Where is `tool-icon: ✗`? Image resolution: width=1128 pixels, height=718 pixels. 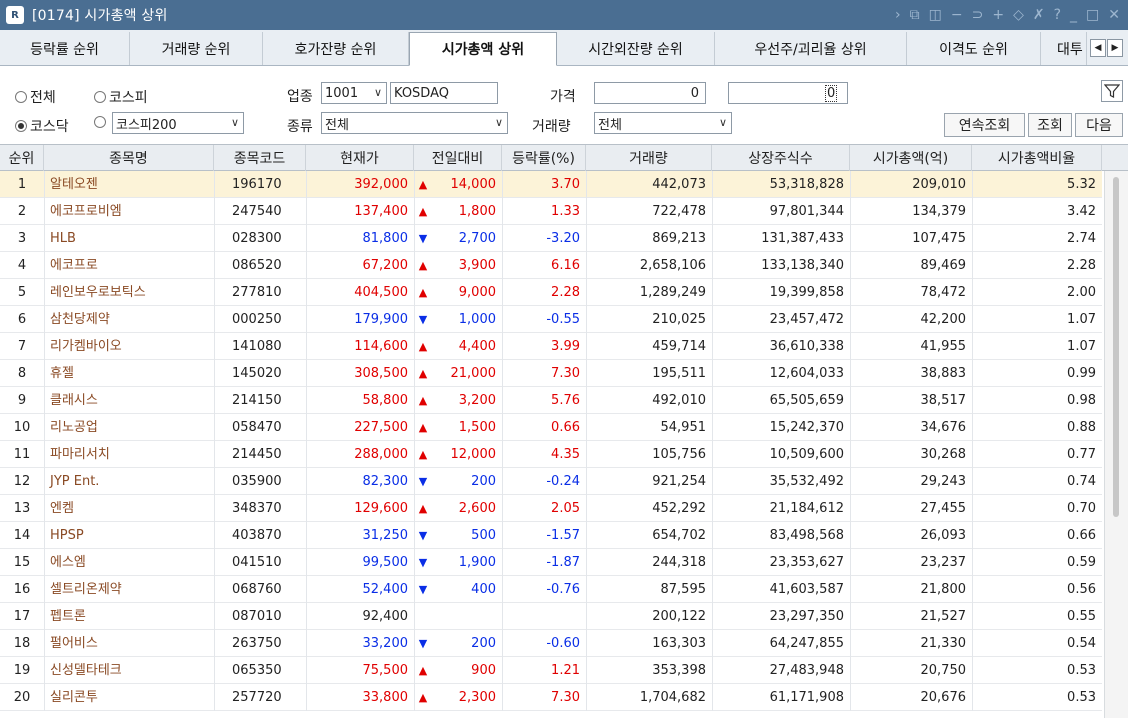
tool-icon: ✗ is located at coordinates (1039, 15).